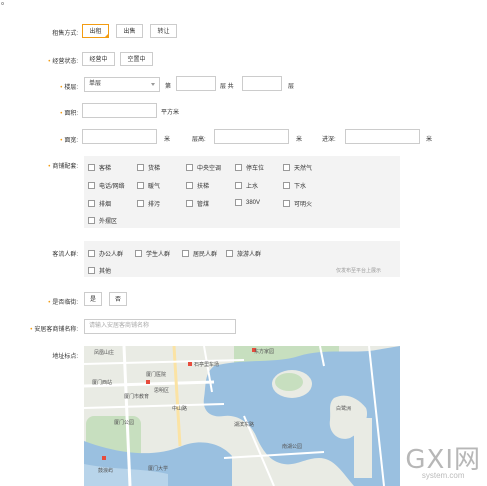  Describe the element at coordinates (246, 185) in the screenshot. I see `facility-checkbox: 上水` at that location.